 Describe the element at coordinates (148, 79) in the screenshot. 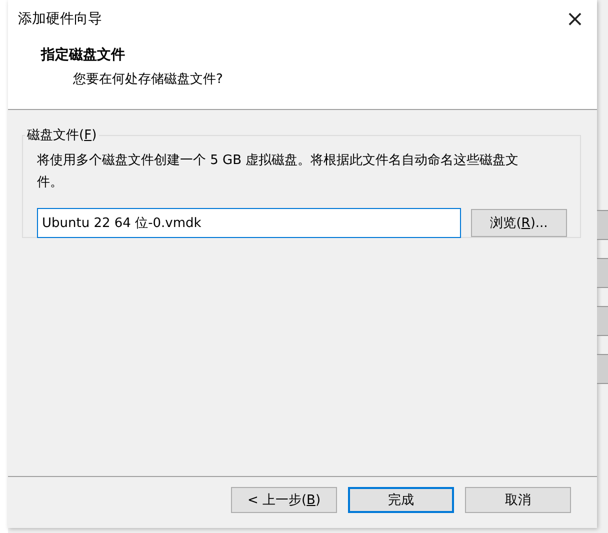

I see `page-subtitle: 您要在何处存储磁盘文件?` at that location.